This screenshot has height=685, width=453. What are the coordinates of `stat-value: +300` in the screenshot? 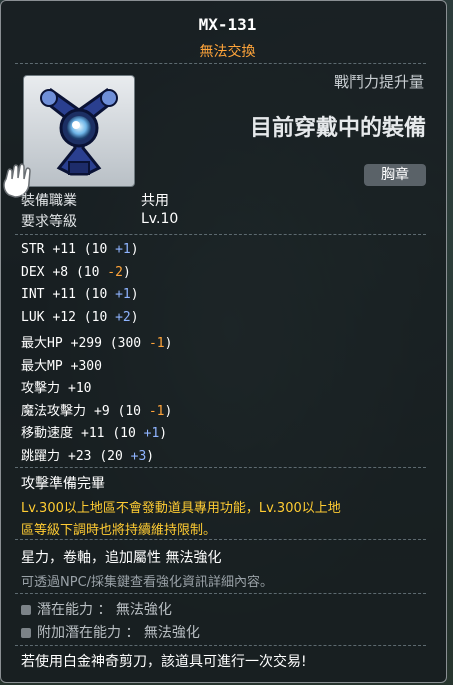 It's located at (86, 366).